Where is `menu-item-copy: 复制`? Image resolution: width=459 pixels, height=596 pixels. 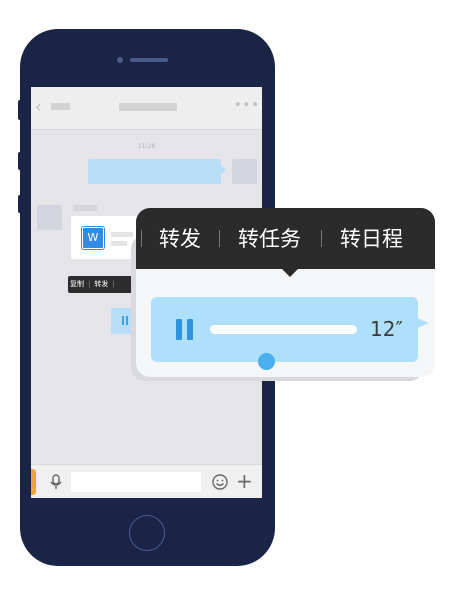
menu-item-copy: 复制 is located at coordinates (77, 284).